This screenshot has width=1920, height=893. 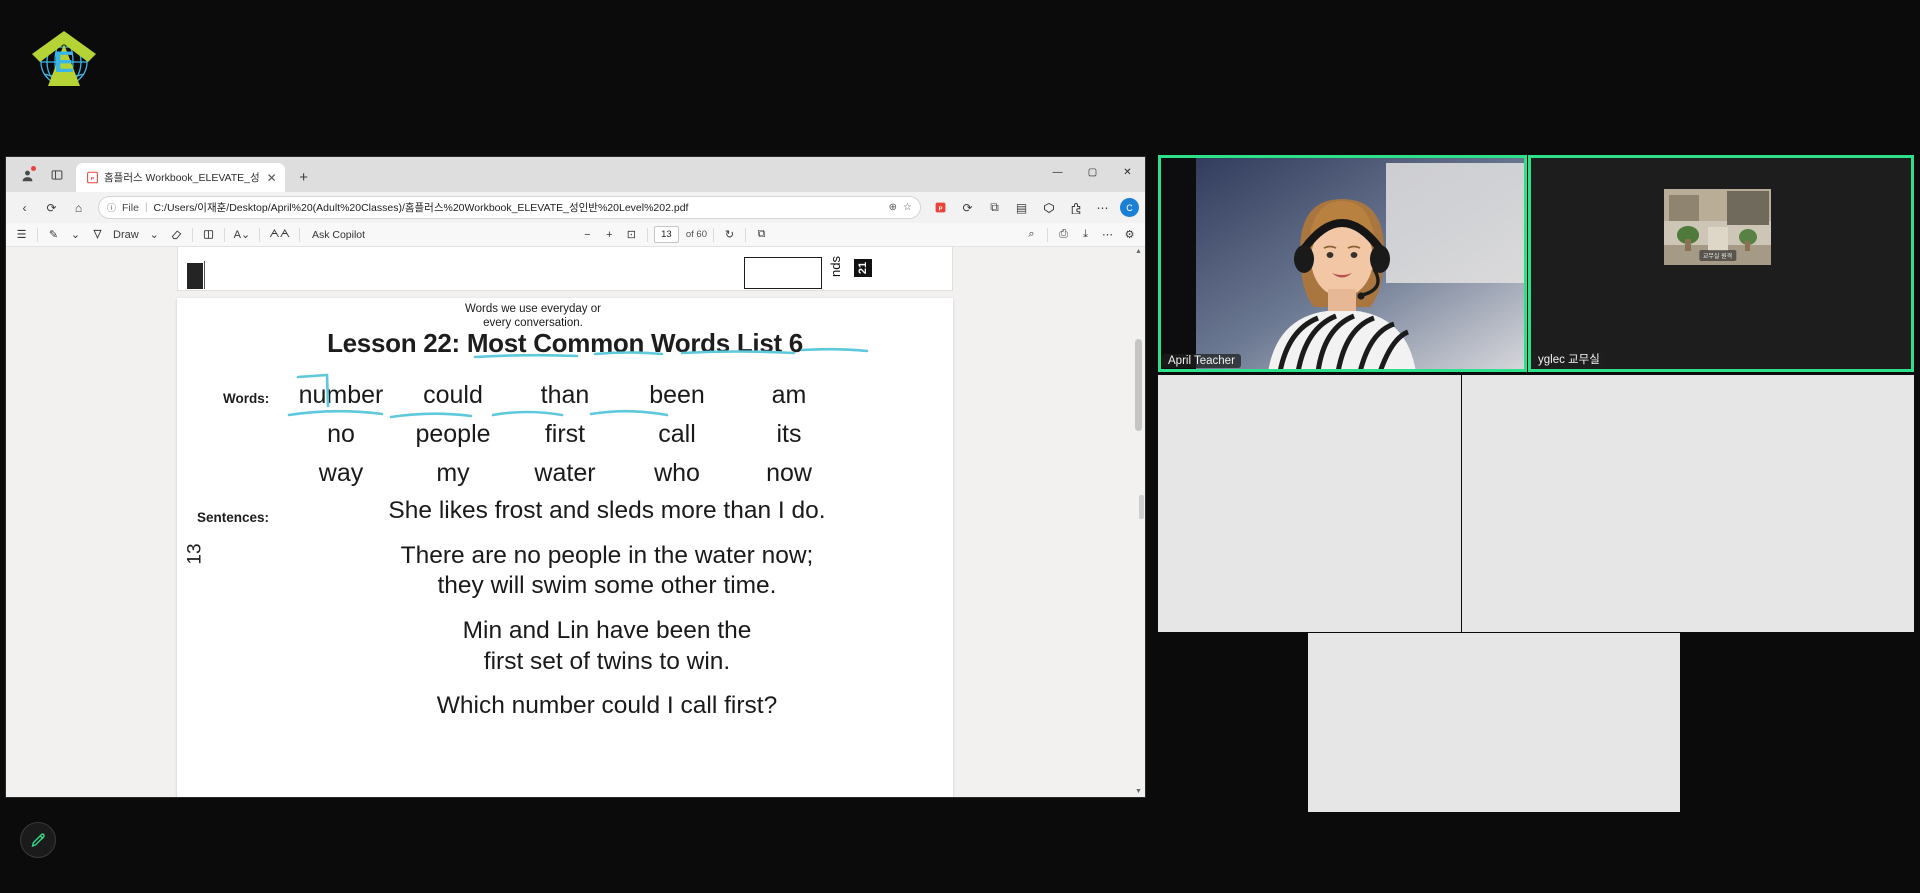 What do you see at coordinates (677, 473) in the screenshot?
I see `word-cell: who` at bounding box center [677, 473].